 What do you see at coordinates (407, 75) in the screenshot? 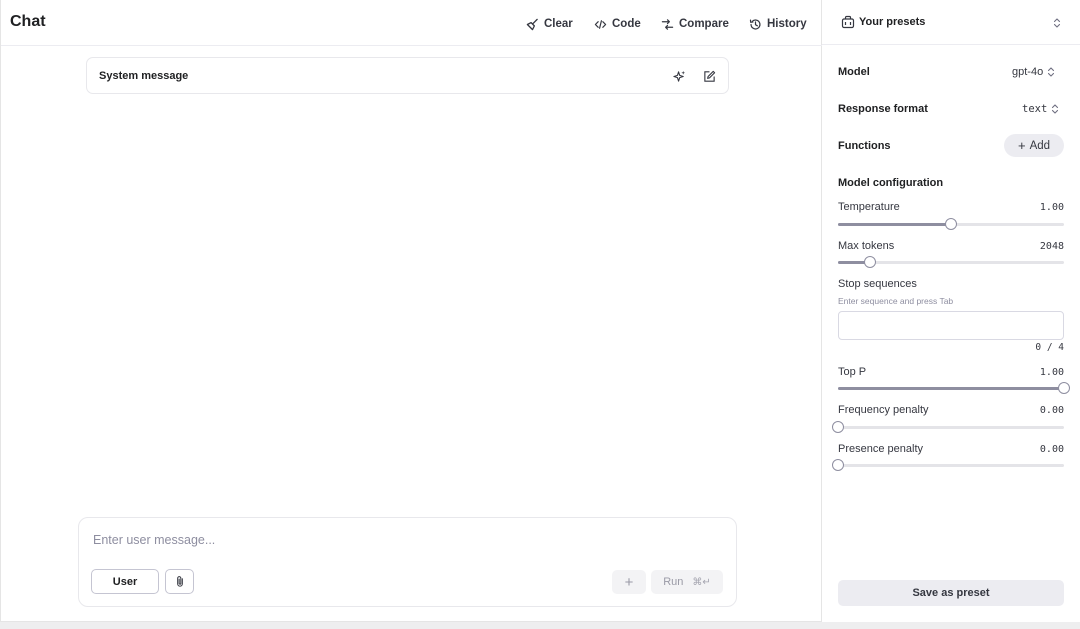
I see `system-message-box: System message` at bounding box center [407, 75].